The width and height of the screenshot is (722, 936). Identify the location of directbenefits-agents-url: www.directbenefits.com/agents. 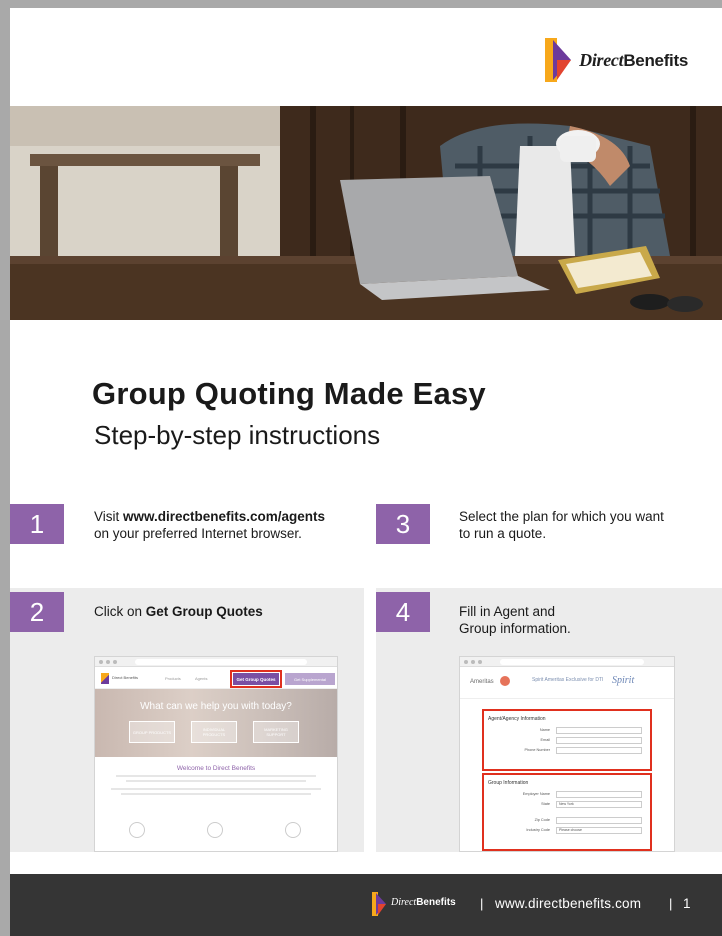
(224, 516).